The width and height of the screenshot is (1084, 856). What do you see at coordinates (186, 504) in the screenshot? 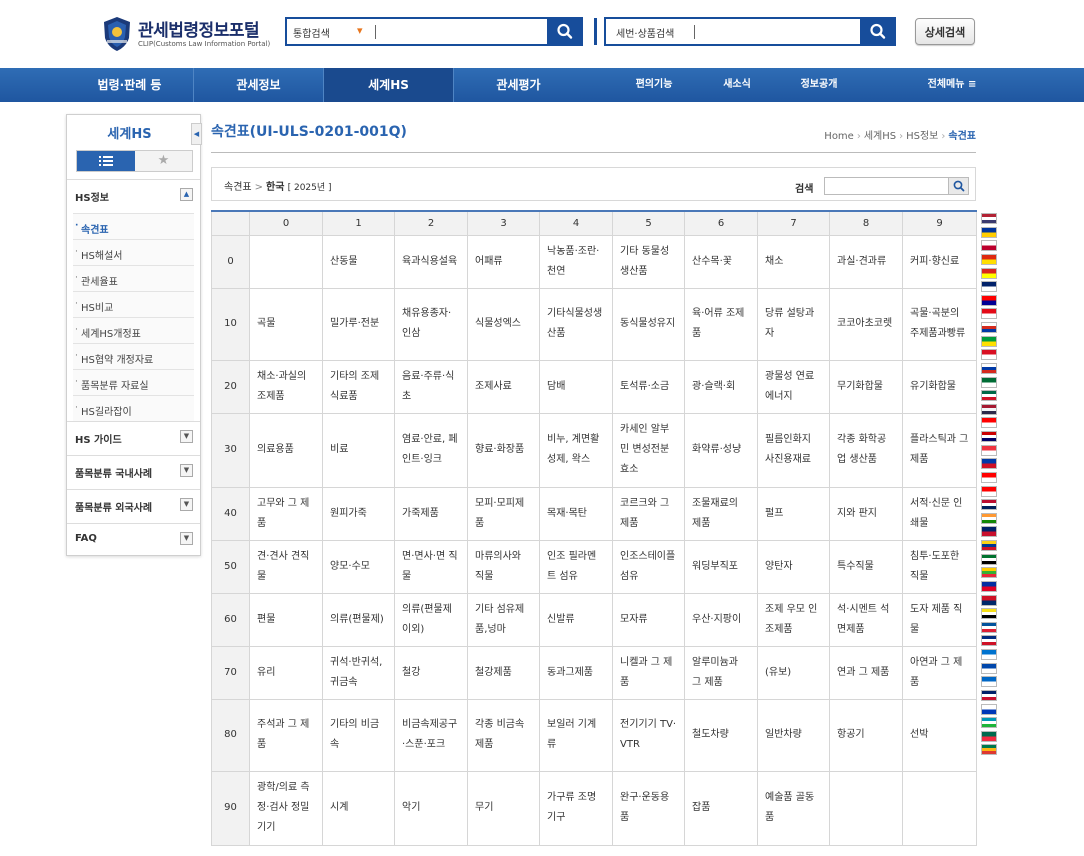
I see `chevron-down-icon: ▼` at bounding box center [186, 504].